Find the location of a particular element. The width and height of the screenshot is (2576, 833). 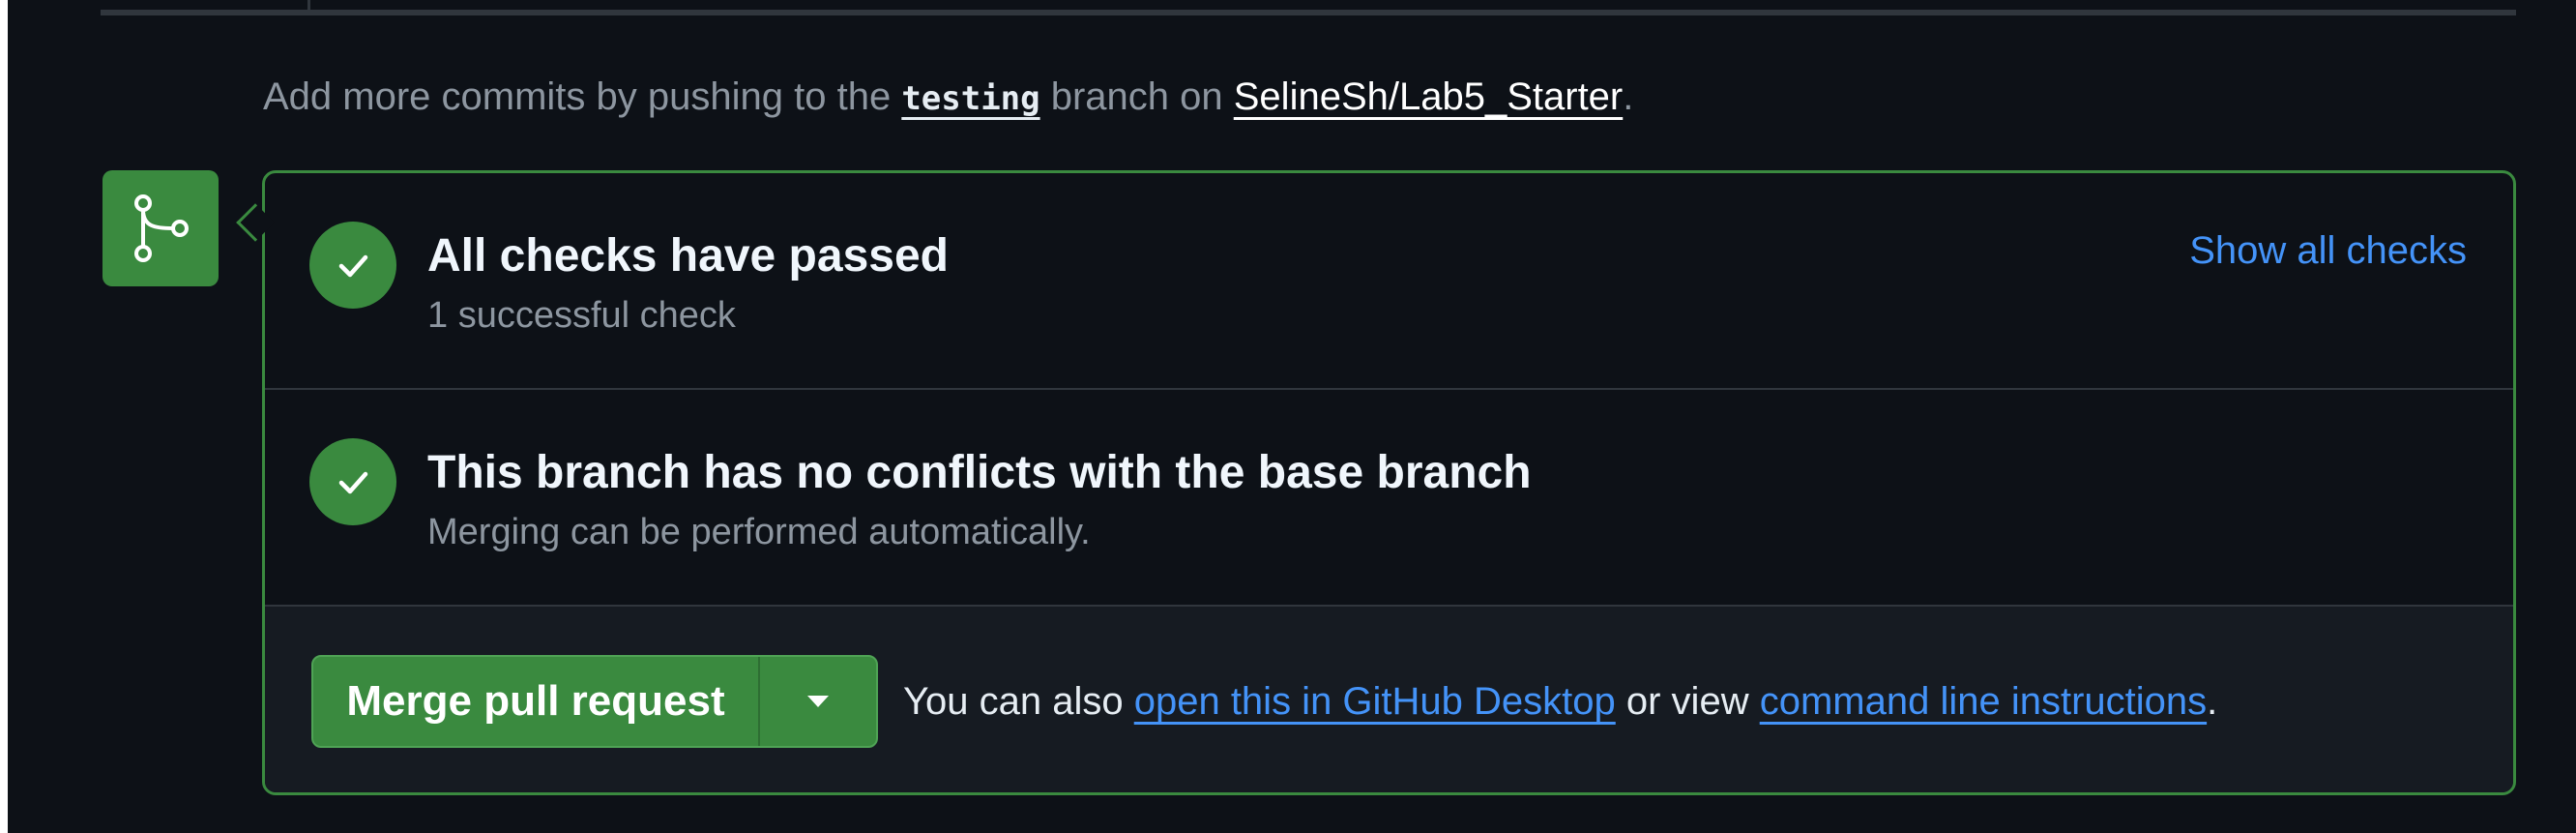

github-desktop-link: open this in GitHub Desktop is located at coordinates (1375, 702).